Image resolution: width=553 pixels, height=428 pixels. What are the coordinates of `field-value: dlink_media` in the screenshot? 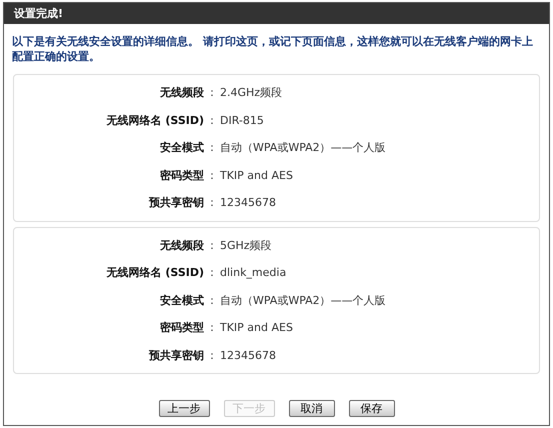 It's located at (253, 273).